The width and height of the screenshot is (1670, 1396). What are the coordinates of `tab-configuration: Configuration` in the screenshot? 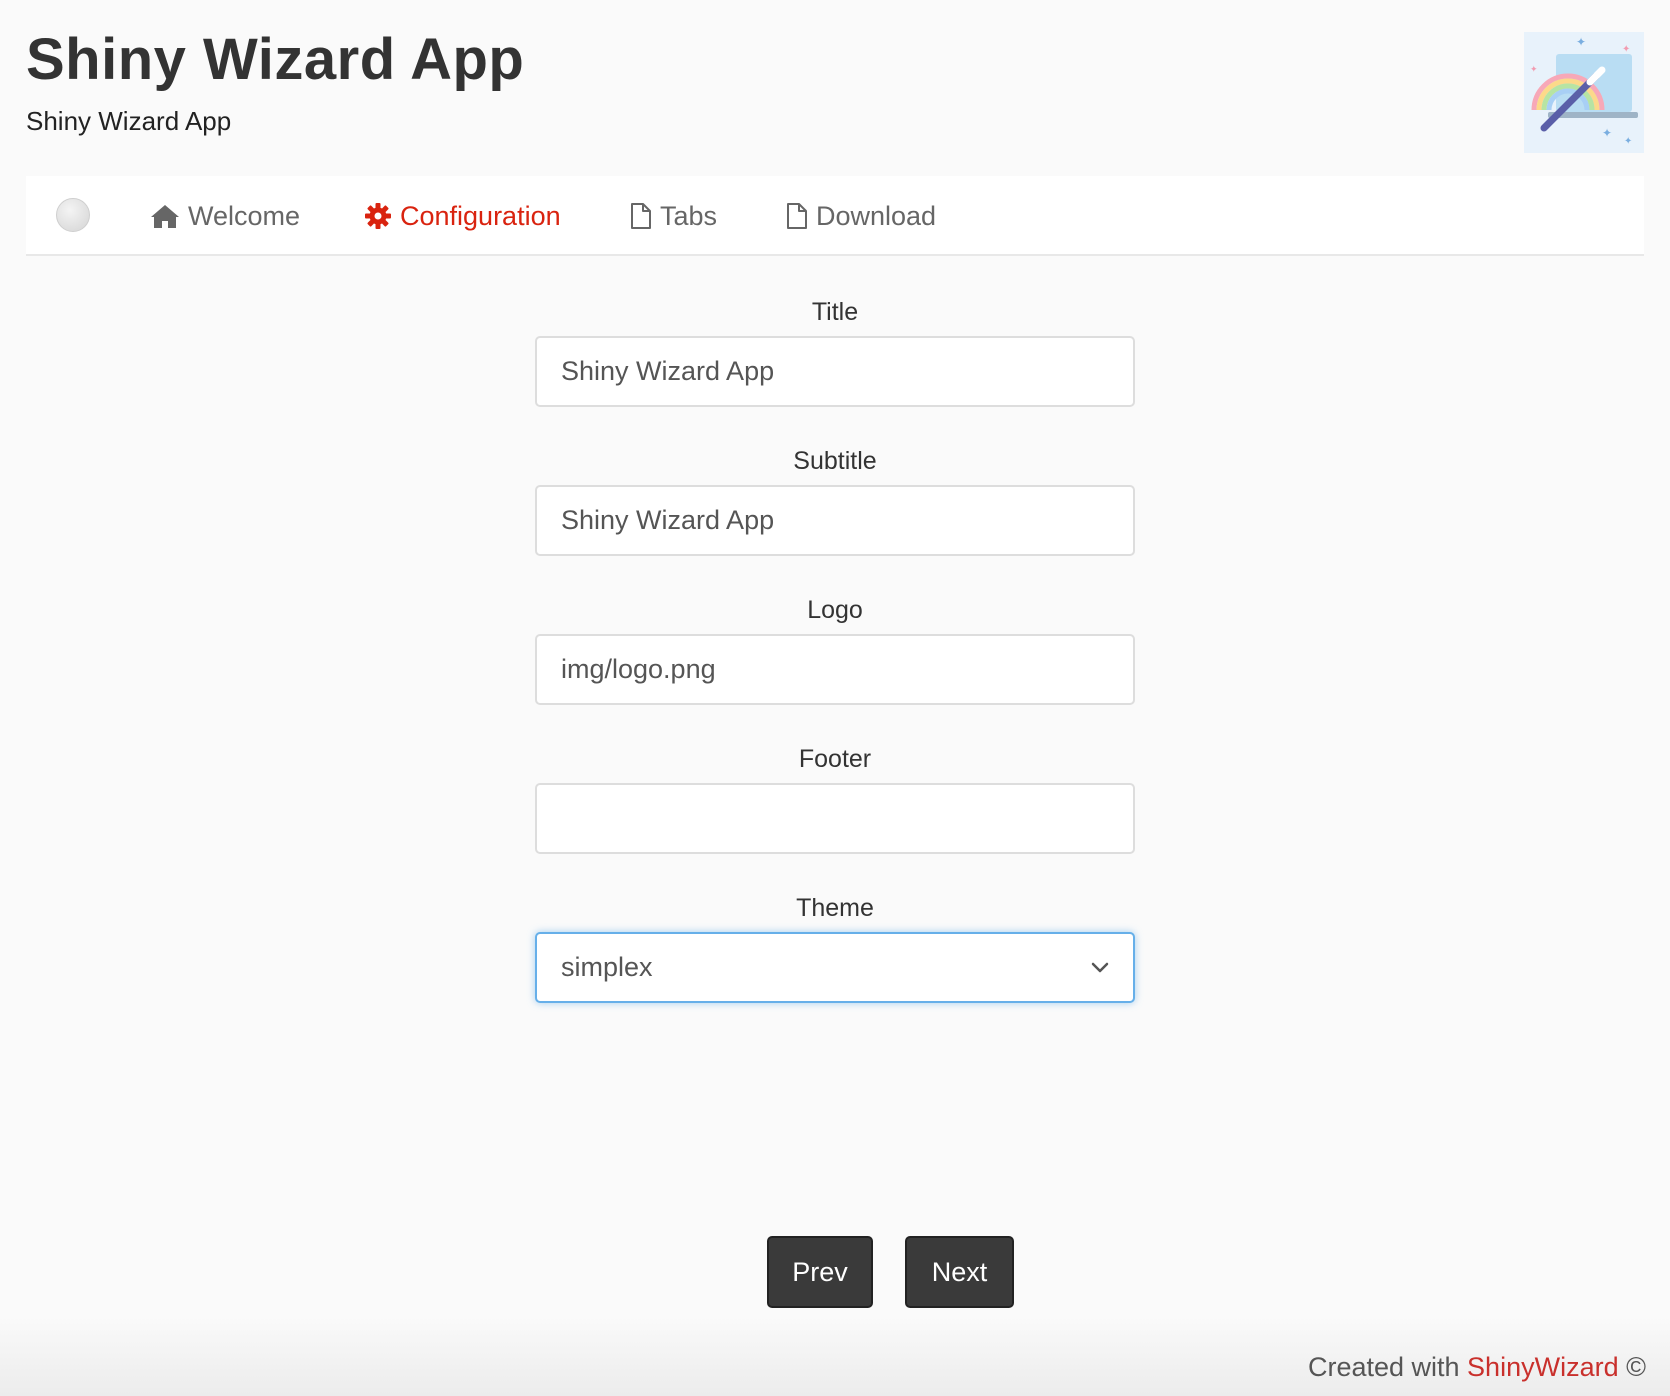 It's located at (462, 216).